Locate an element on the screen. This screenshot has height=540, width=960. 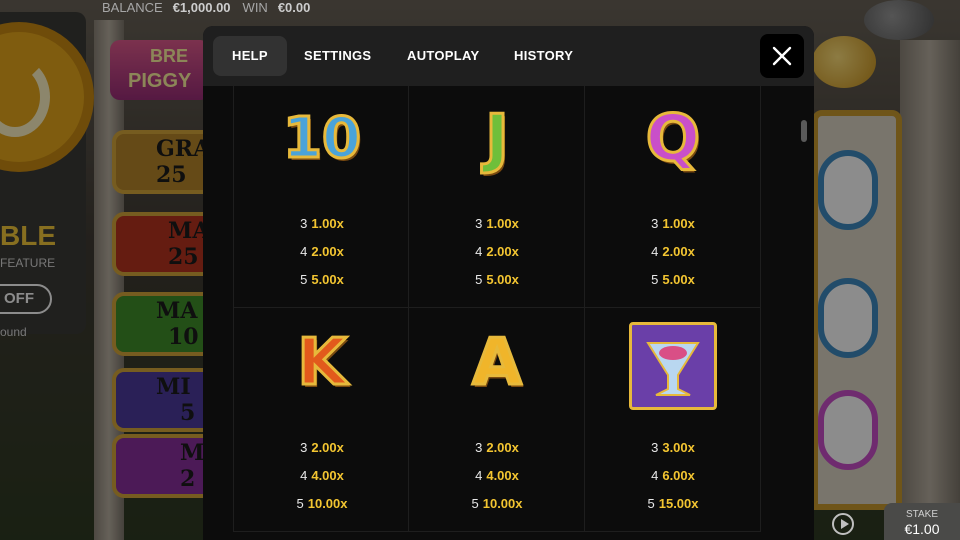
stake-button: STAKE €1.00 is located at coordinates (922, 521).